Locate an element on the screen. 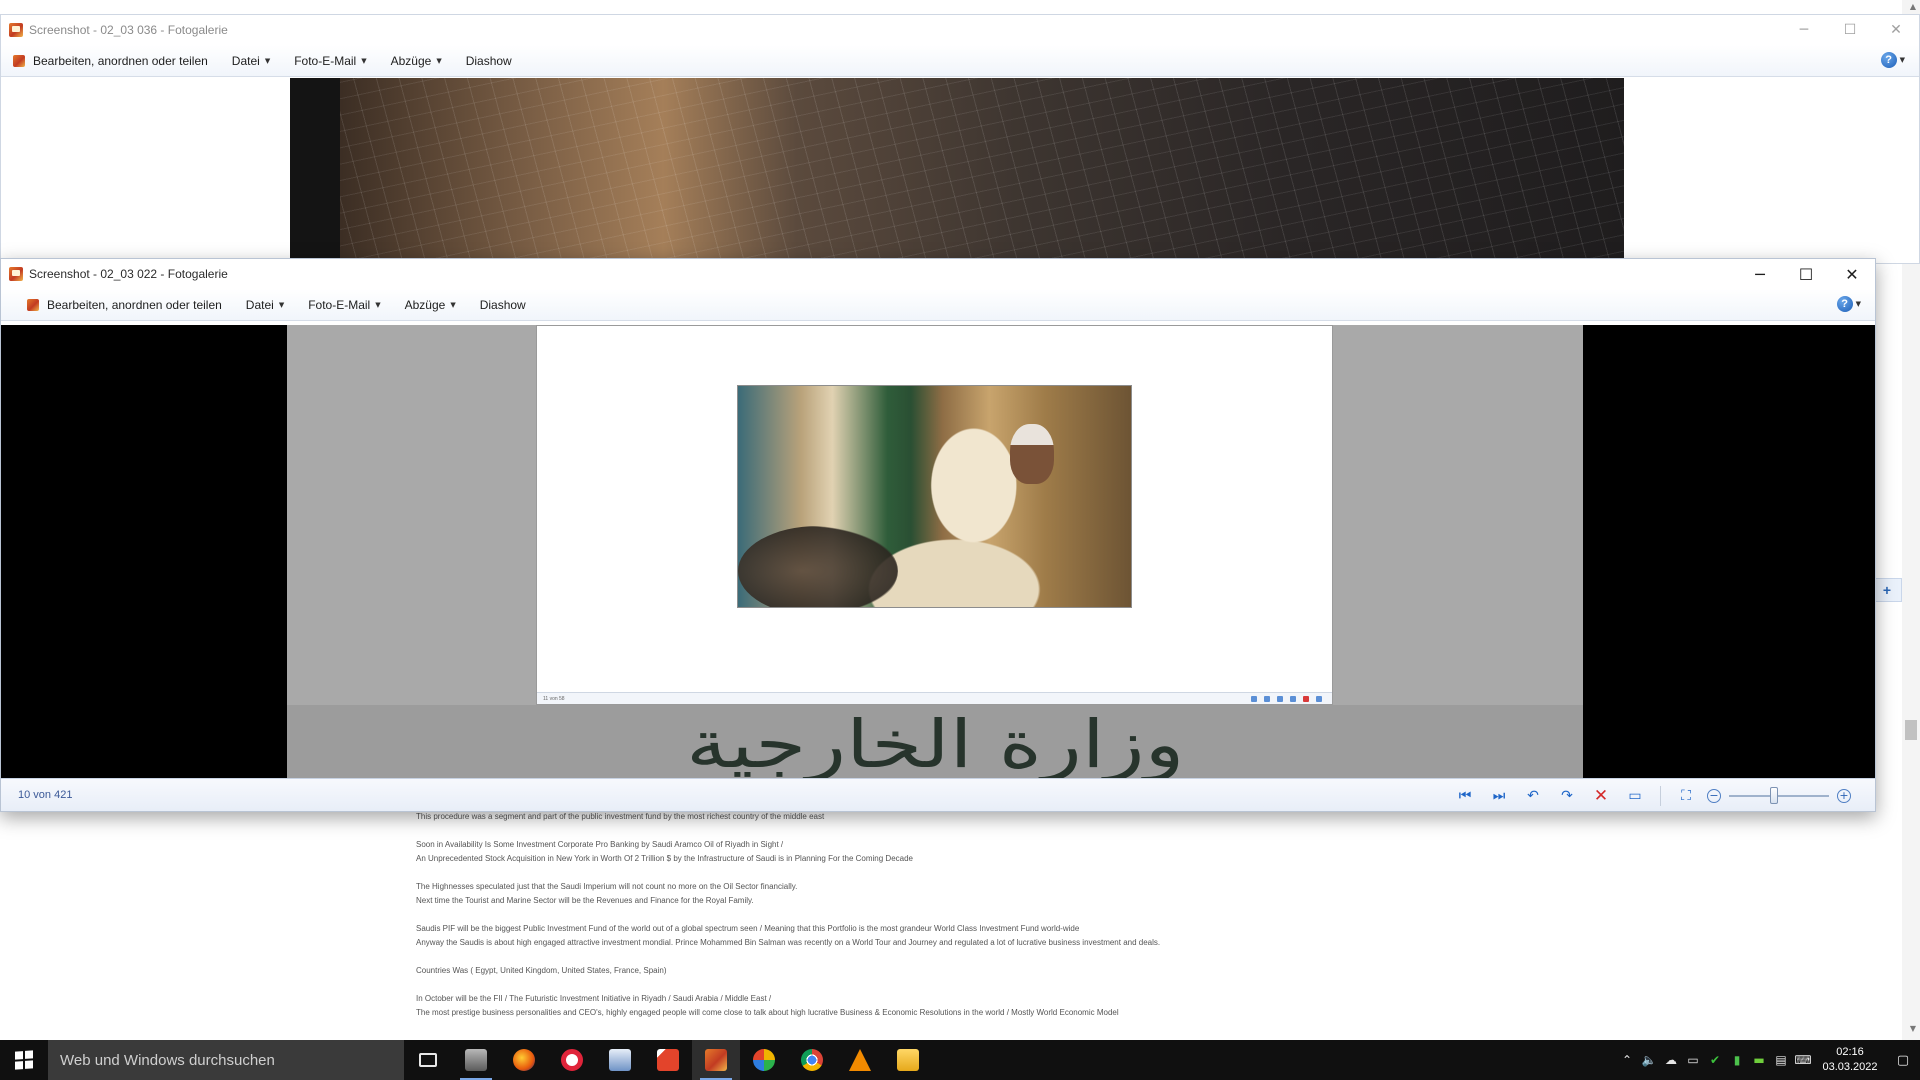  actual-size-button: ⛶ is located at coordinates (1686, 795).